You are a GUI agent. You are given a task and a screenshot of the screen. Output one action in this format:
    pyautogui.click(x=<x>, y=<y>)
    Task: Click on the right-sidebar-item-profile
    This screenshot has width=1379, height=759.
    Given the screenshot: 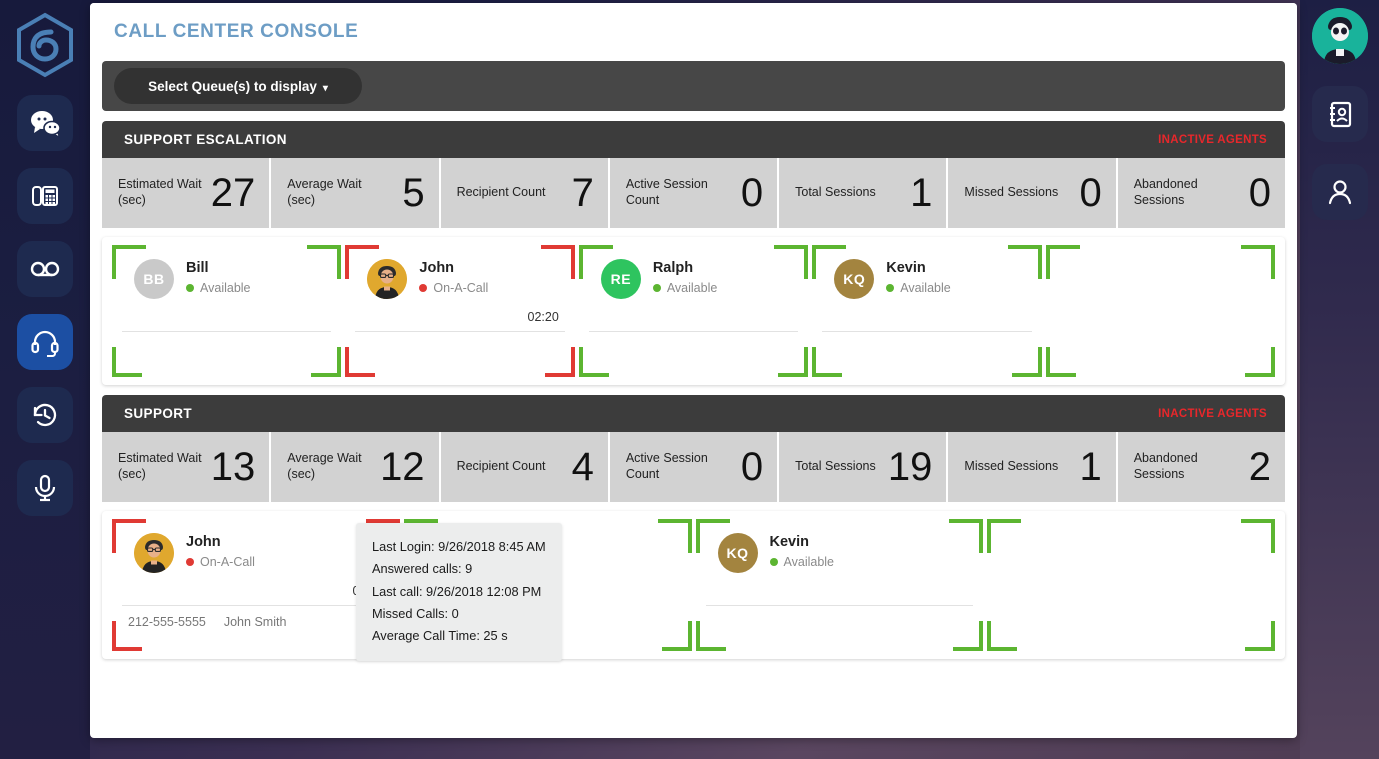 What is the action you would take?
    pyautogui.click(x=1339, y=192)
    